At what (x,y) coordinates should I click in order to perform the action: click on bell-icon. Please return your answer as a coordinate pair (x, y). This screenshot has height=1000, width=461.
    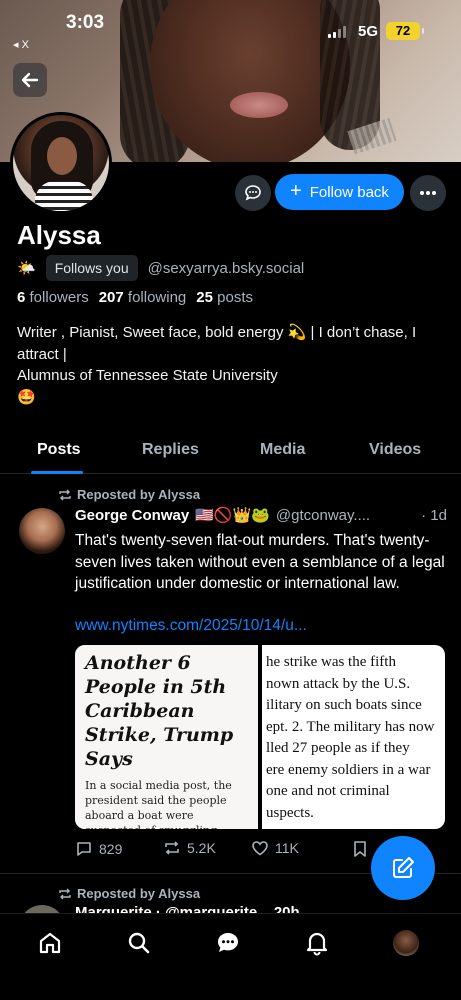
    Looking at the image, I should click on (317, 944).